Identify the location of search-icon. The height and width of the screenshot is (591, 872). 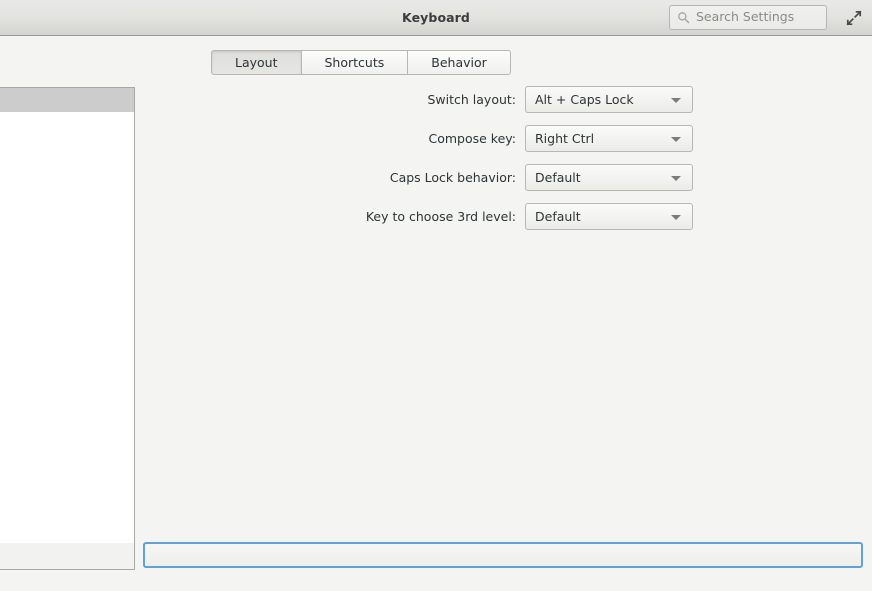
(683, 17).